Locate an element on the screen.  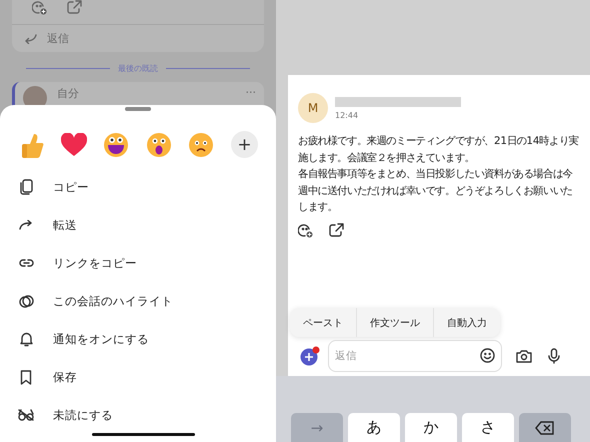
emoji-icon is located at coordinates (487, 355).